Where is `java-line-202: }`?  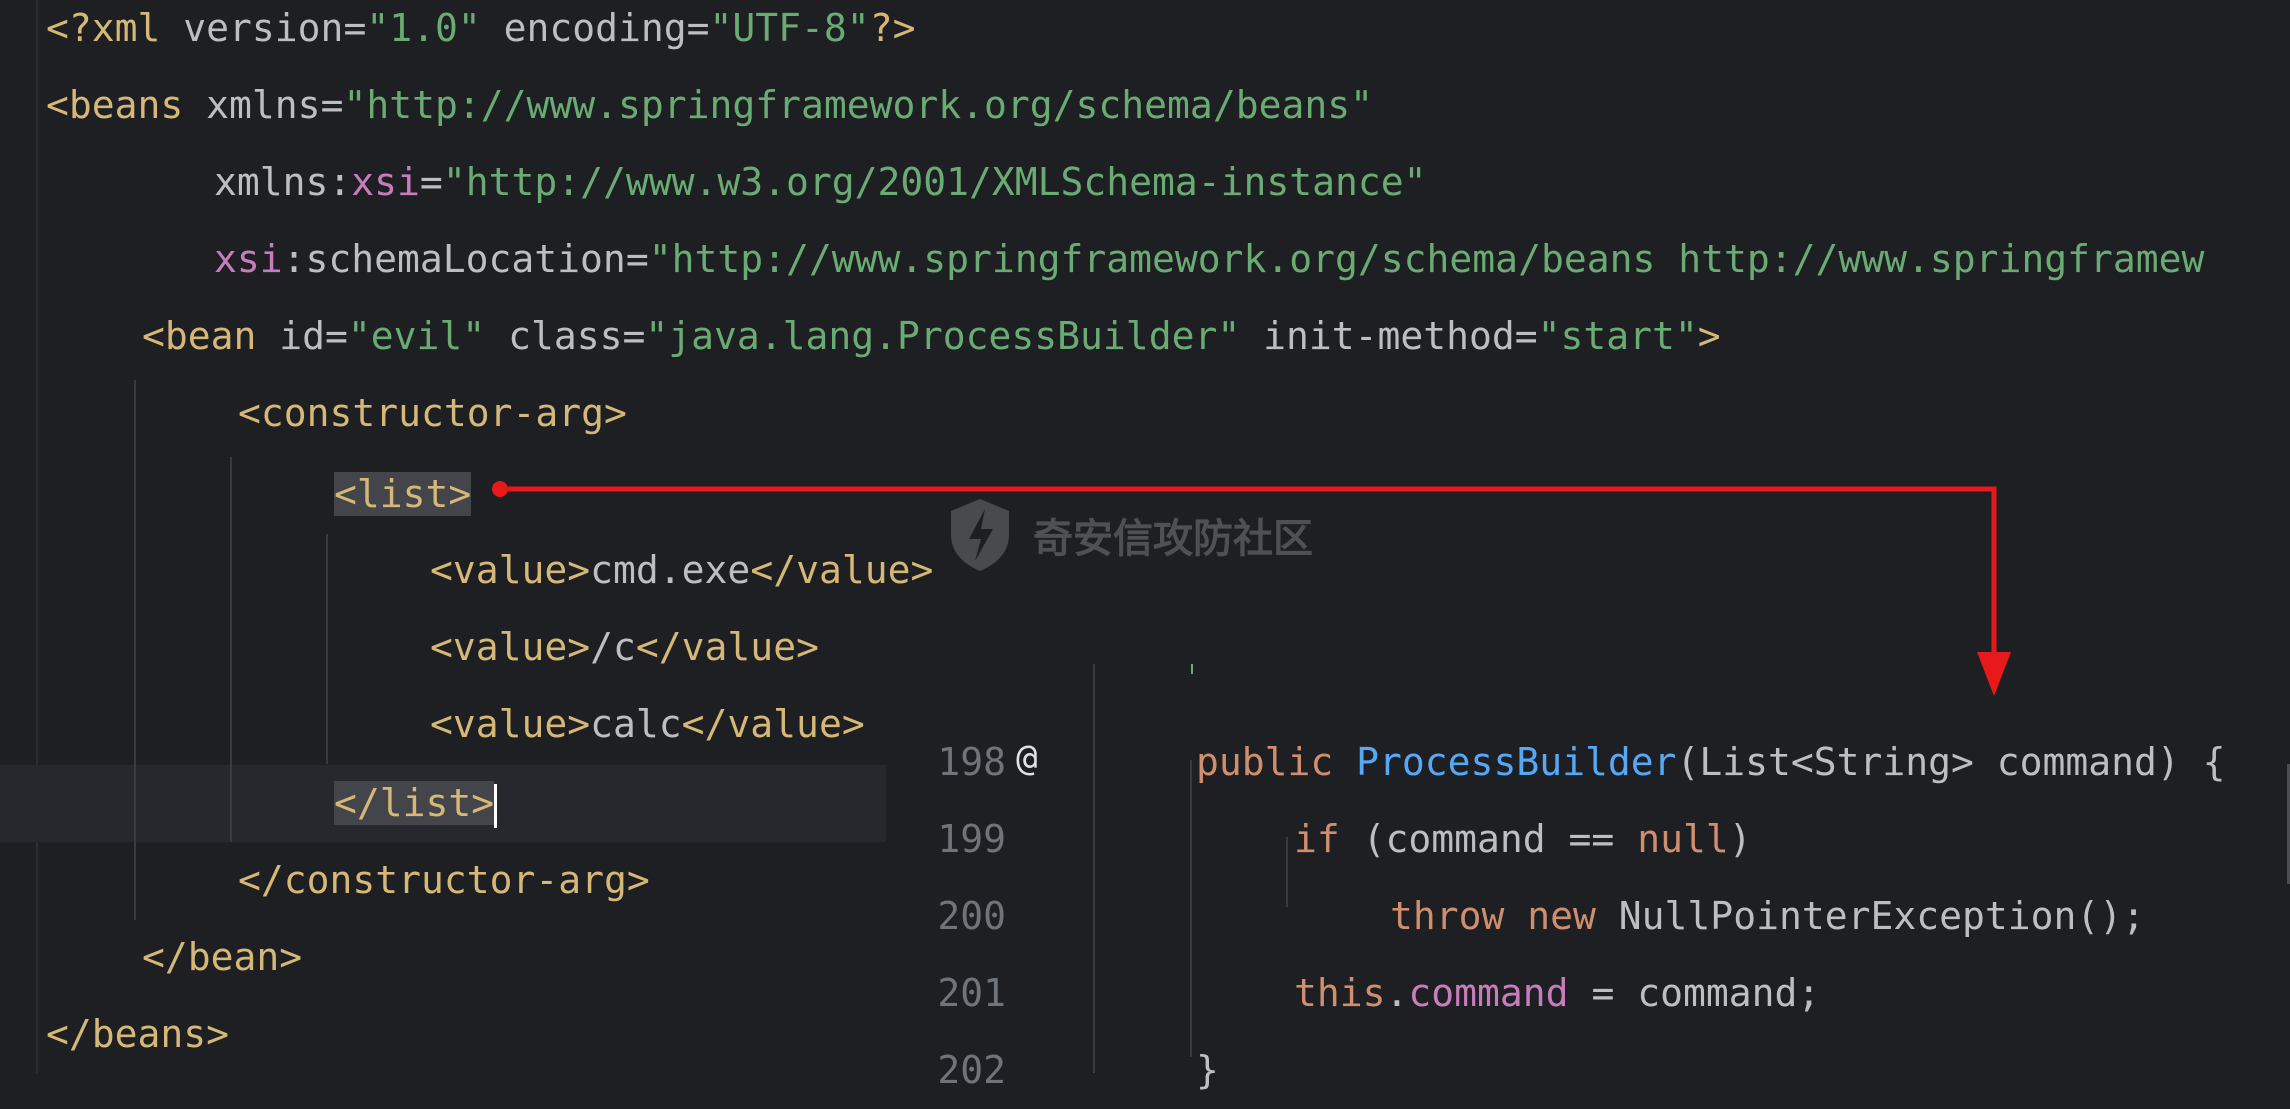
java-line-202: } is located at coordinates (1207, 1070).